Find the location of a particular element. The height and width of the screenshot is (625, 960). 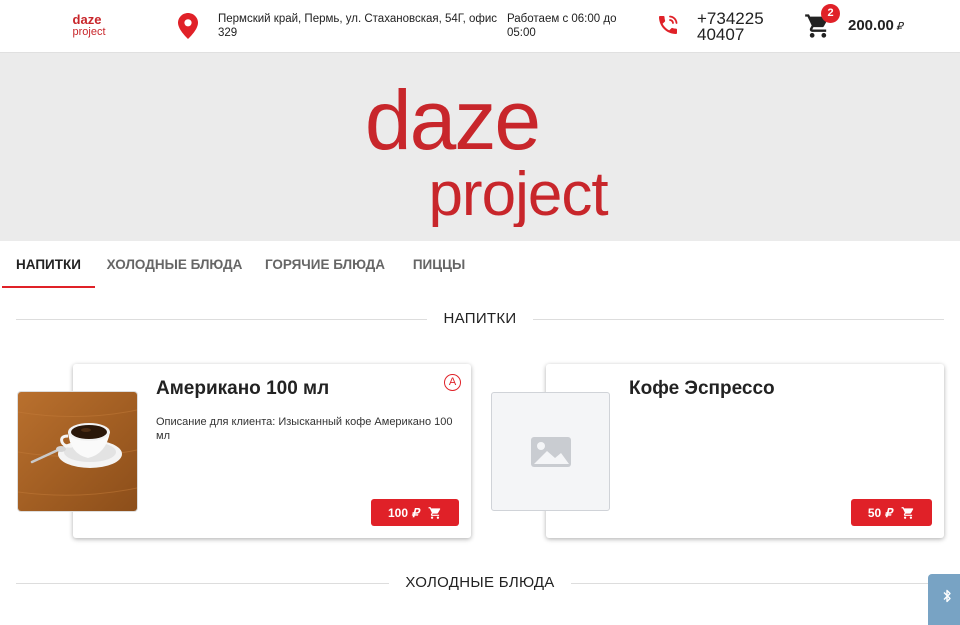

location-pin-icon is located at coordinates (188, 26).